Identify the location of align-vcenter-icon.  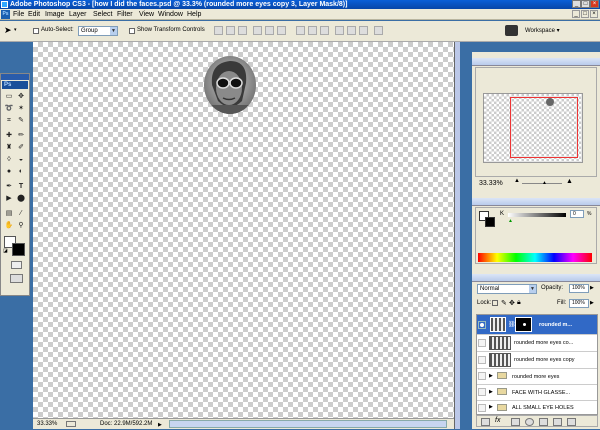
(230, 30).